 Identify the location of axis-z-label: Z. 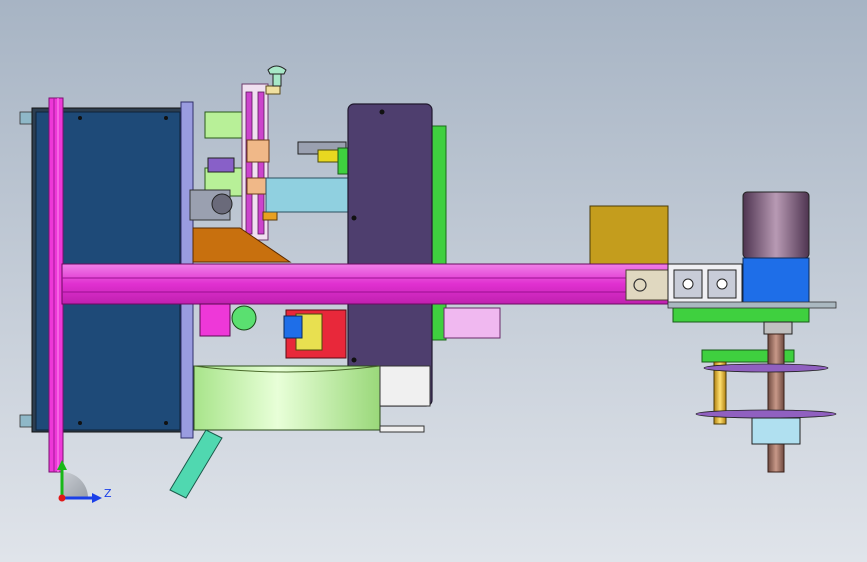
(108, 493).